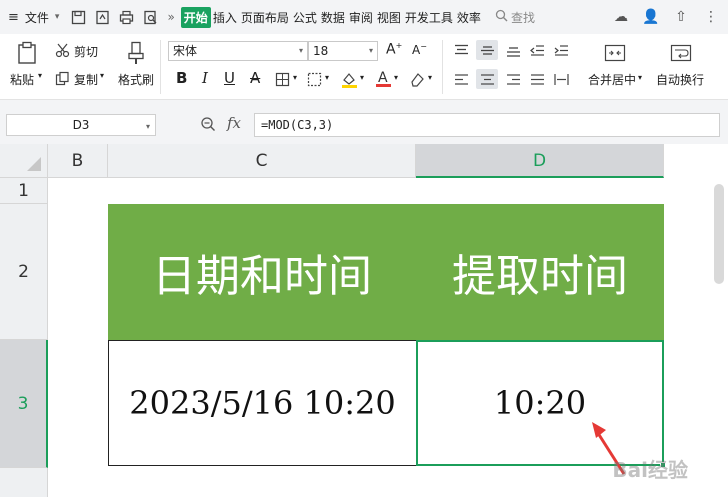 Image resolution: width=728 pixels, height=497 pixels. Describe the element at coordinates (181, 78) in the screenshot. I see `bold-icon: B` at that location.